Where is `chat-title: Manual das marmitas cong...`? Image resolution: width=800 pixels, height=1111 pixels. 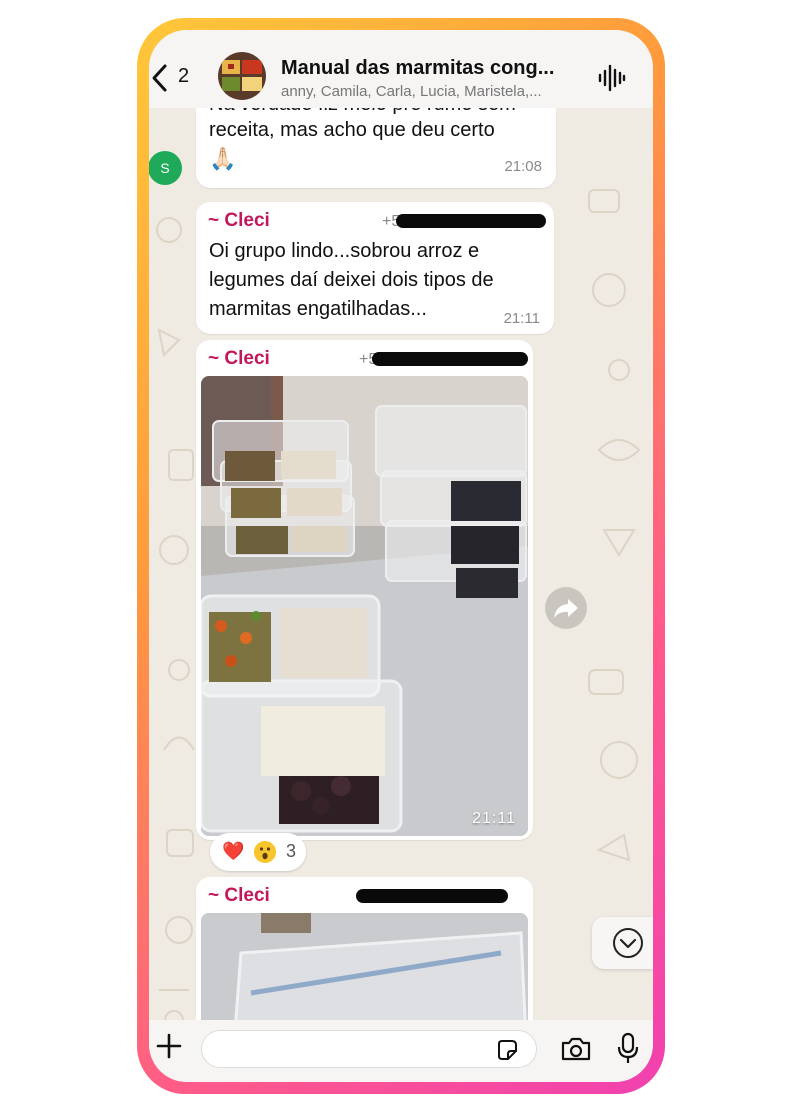
chat-title: Manual das marmitas cong... is located at coordinates (417, 68).